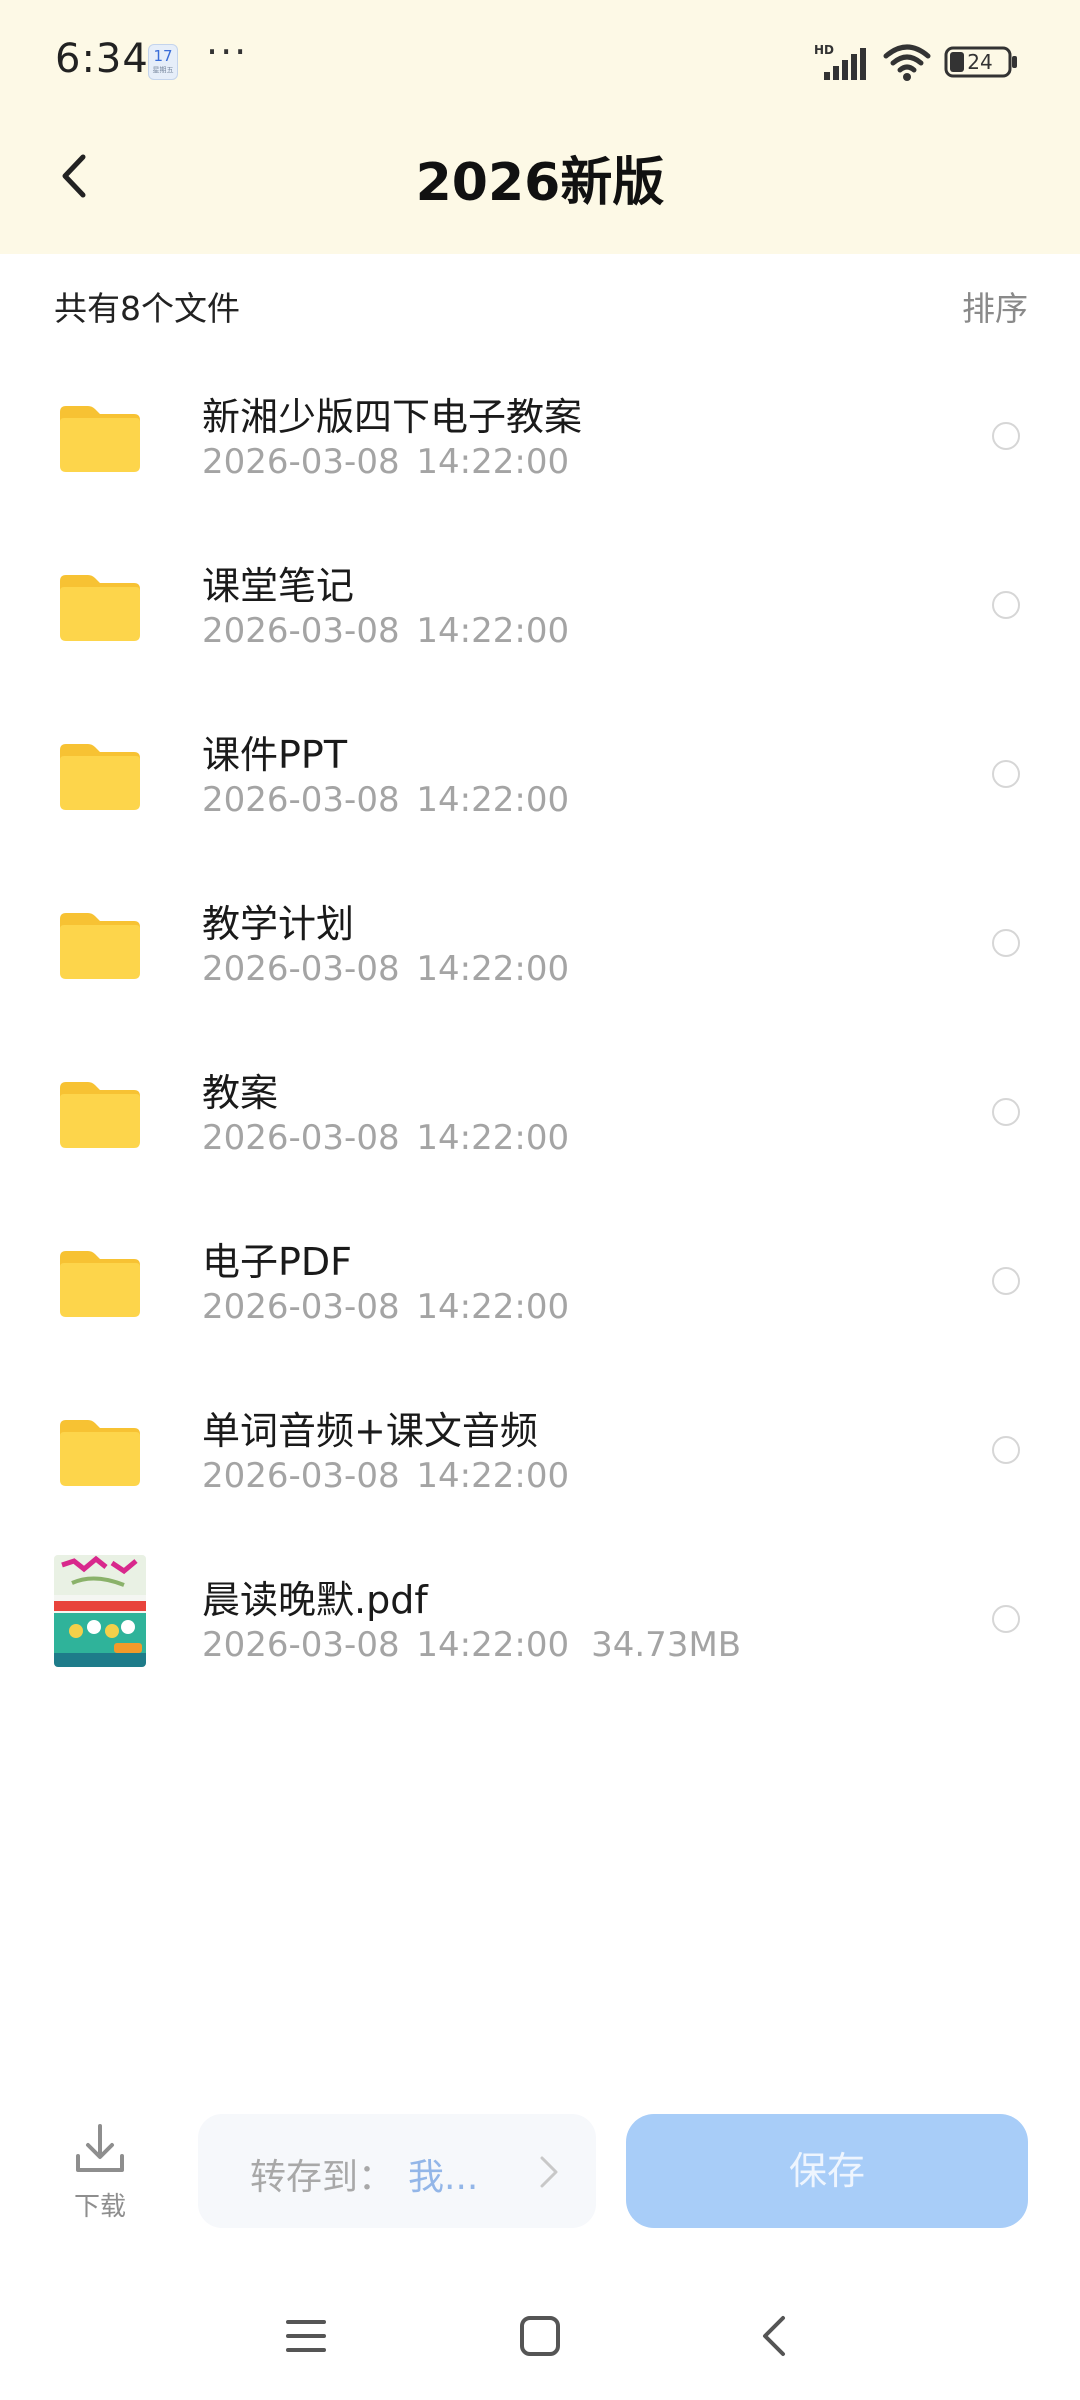 This screenshot has height=2400, width=1080. I want to click on download-label: 下载, so click(99, 2207).